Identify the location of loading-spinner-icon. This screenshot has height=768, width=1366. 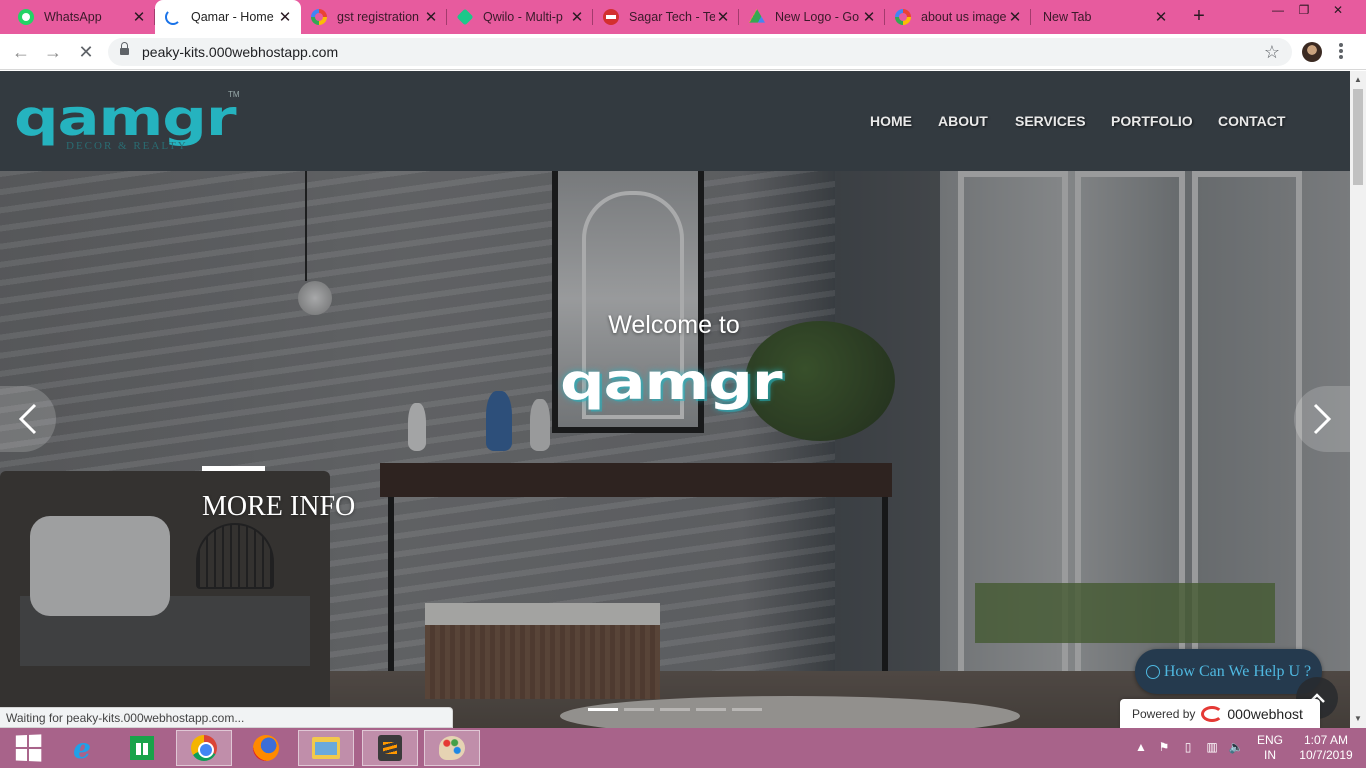
(173, 17).